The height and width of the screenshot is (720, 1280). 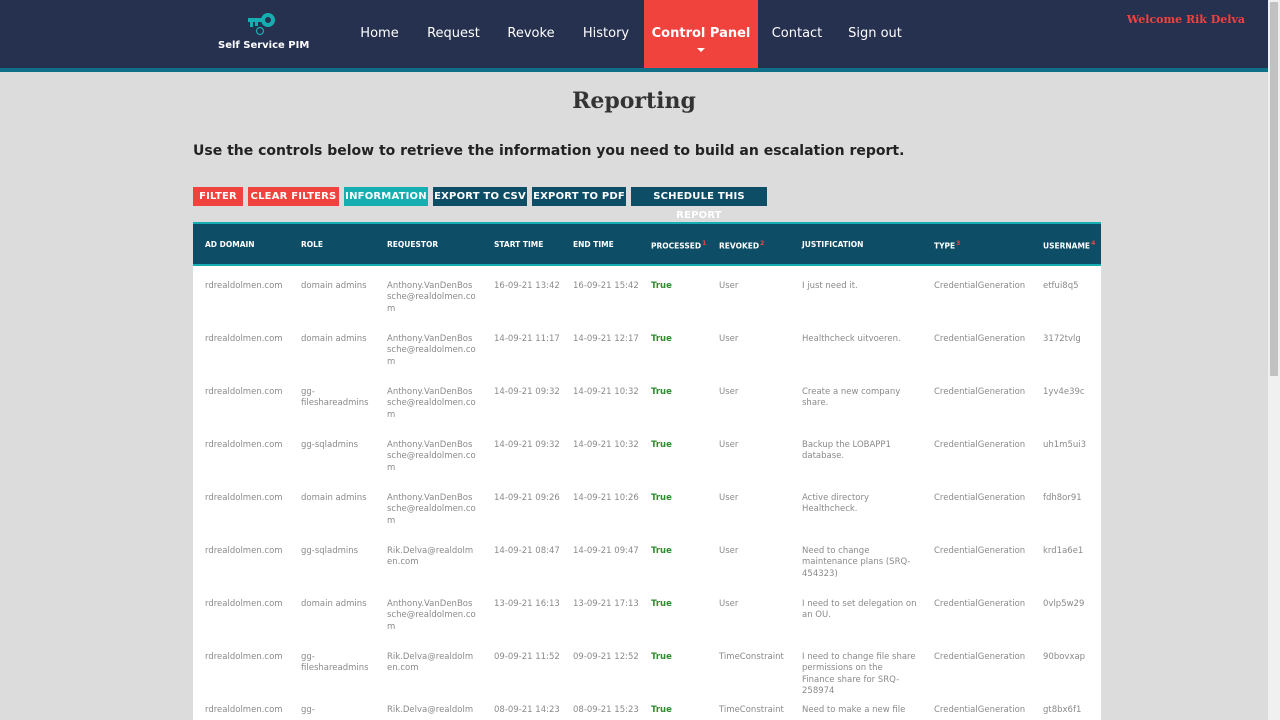 What do you see at coordinates (606, 657) in the screenshot?
I see `cell-end-time: 09-09-21 12:52` at bounding box center [606, 657].